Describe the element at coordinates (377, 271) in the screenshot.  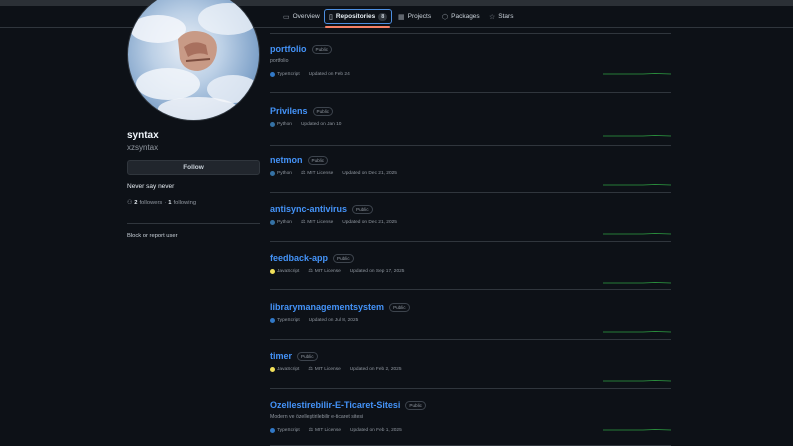
I see `updated-label: Updated on Sep 17, 2025` at that location.